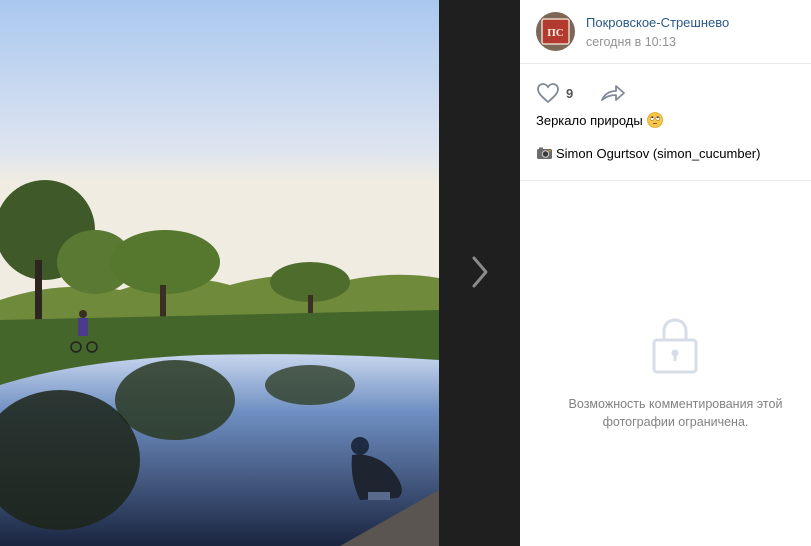 The width and height of the screenshot is (811, 546). Describe the element at coordinates (675, 346) in the screenshot. I see `lock-icon` at that location.